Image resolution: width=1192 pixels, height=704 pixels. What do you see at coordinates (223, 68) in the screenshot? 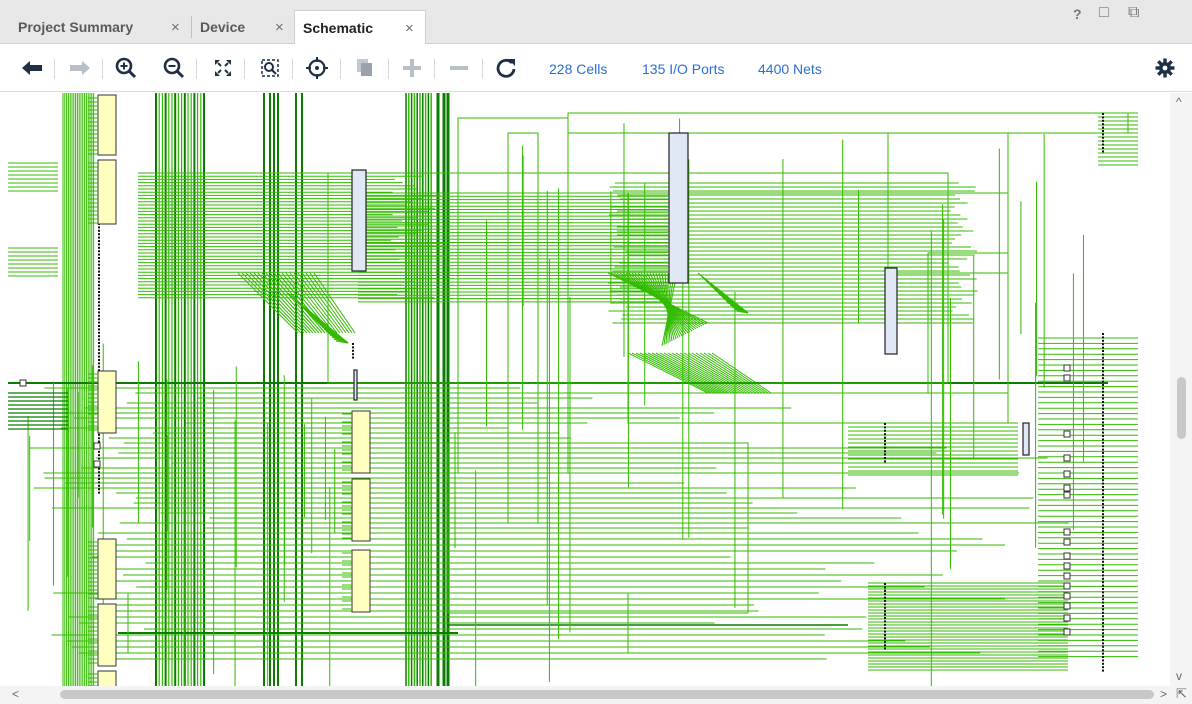
I see `fit-view-icon` at bounding box center [223, 68].